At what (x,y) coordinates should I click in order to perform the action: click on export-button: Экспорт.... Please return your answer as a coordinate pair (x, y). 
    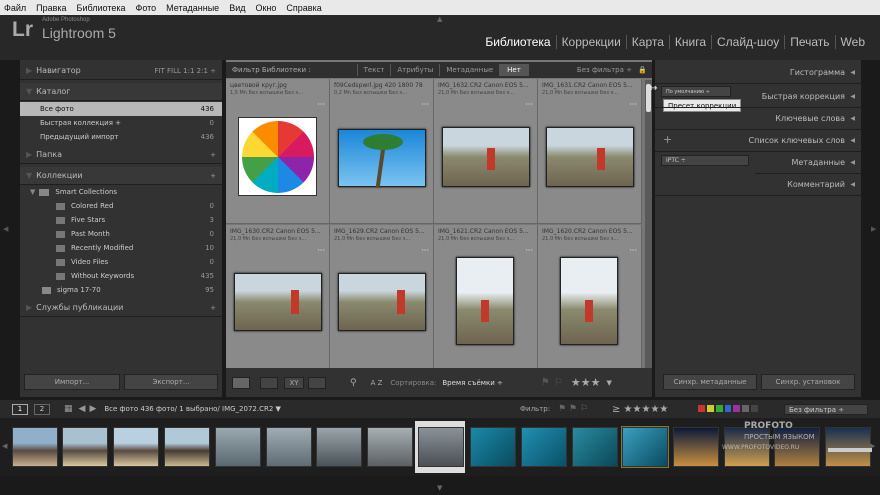
    Looking at the image, I should click on (171, 382).